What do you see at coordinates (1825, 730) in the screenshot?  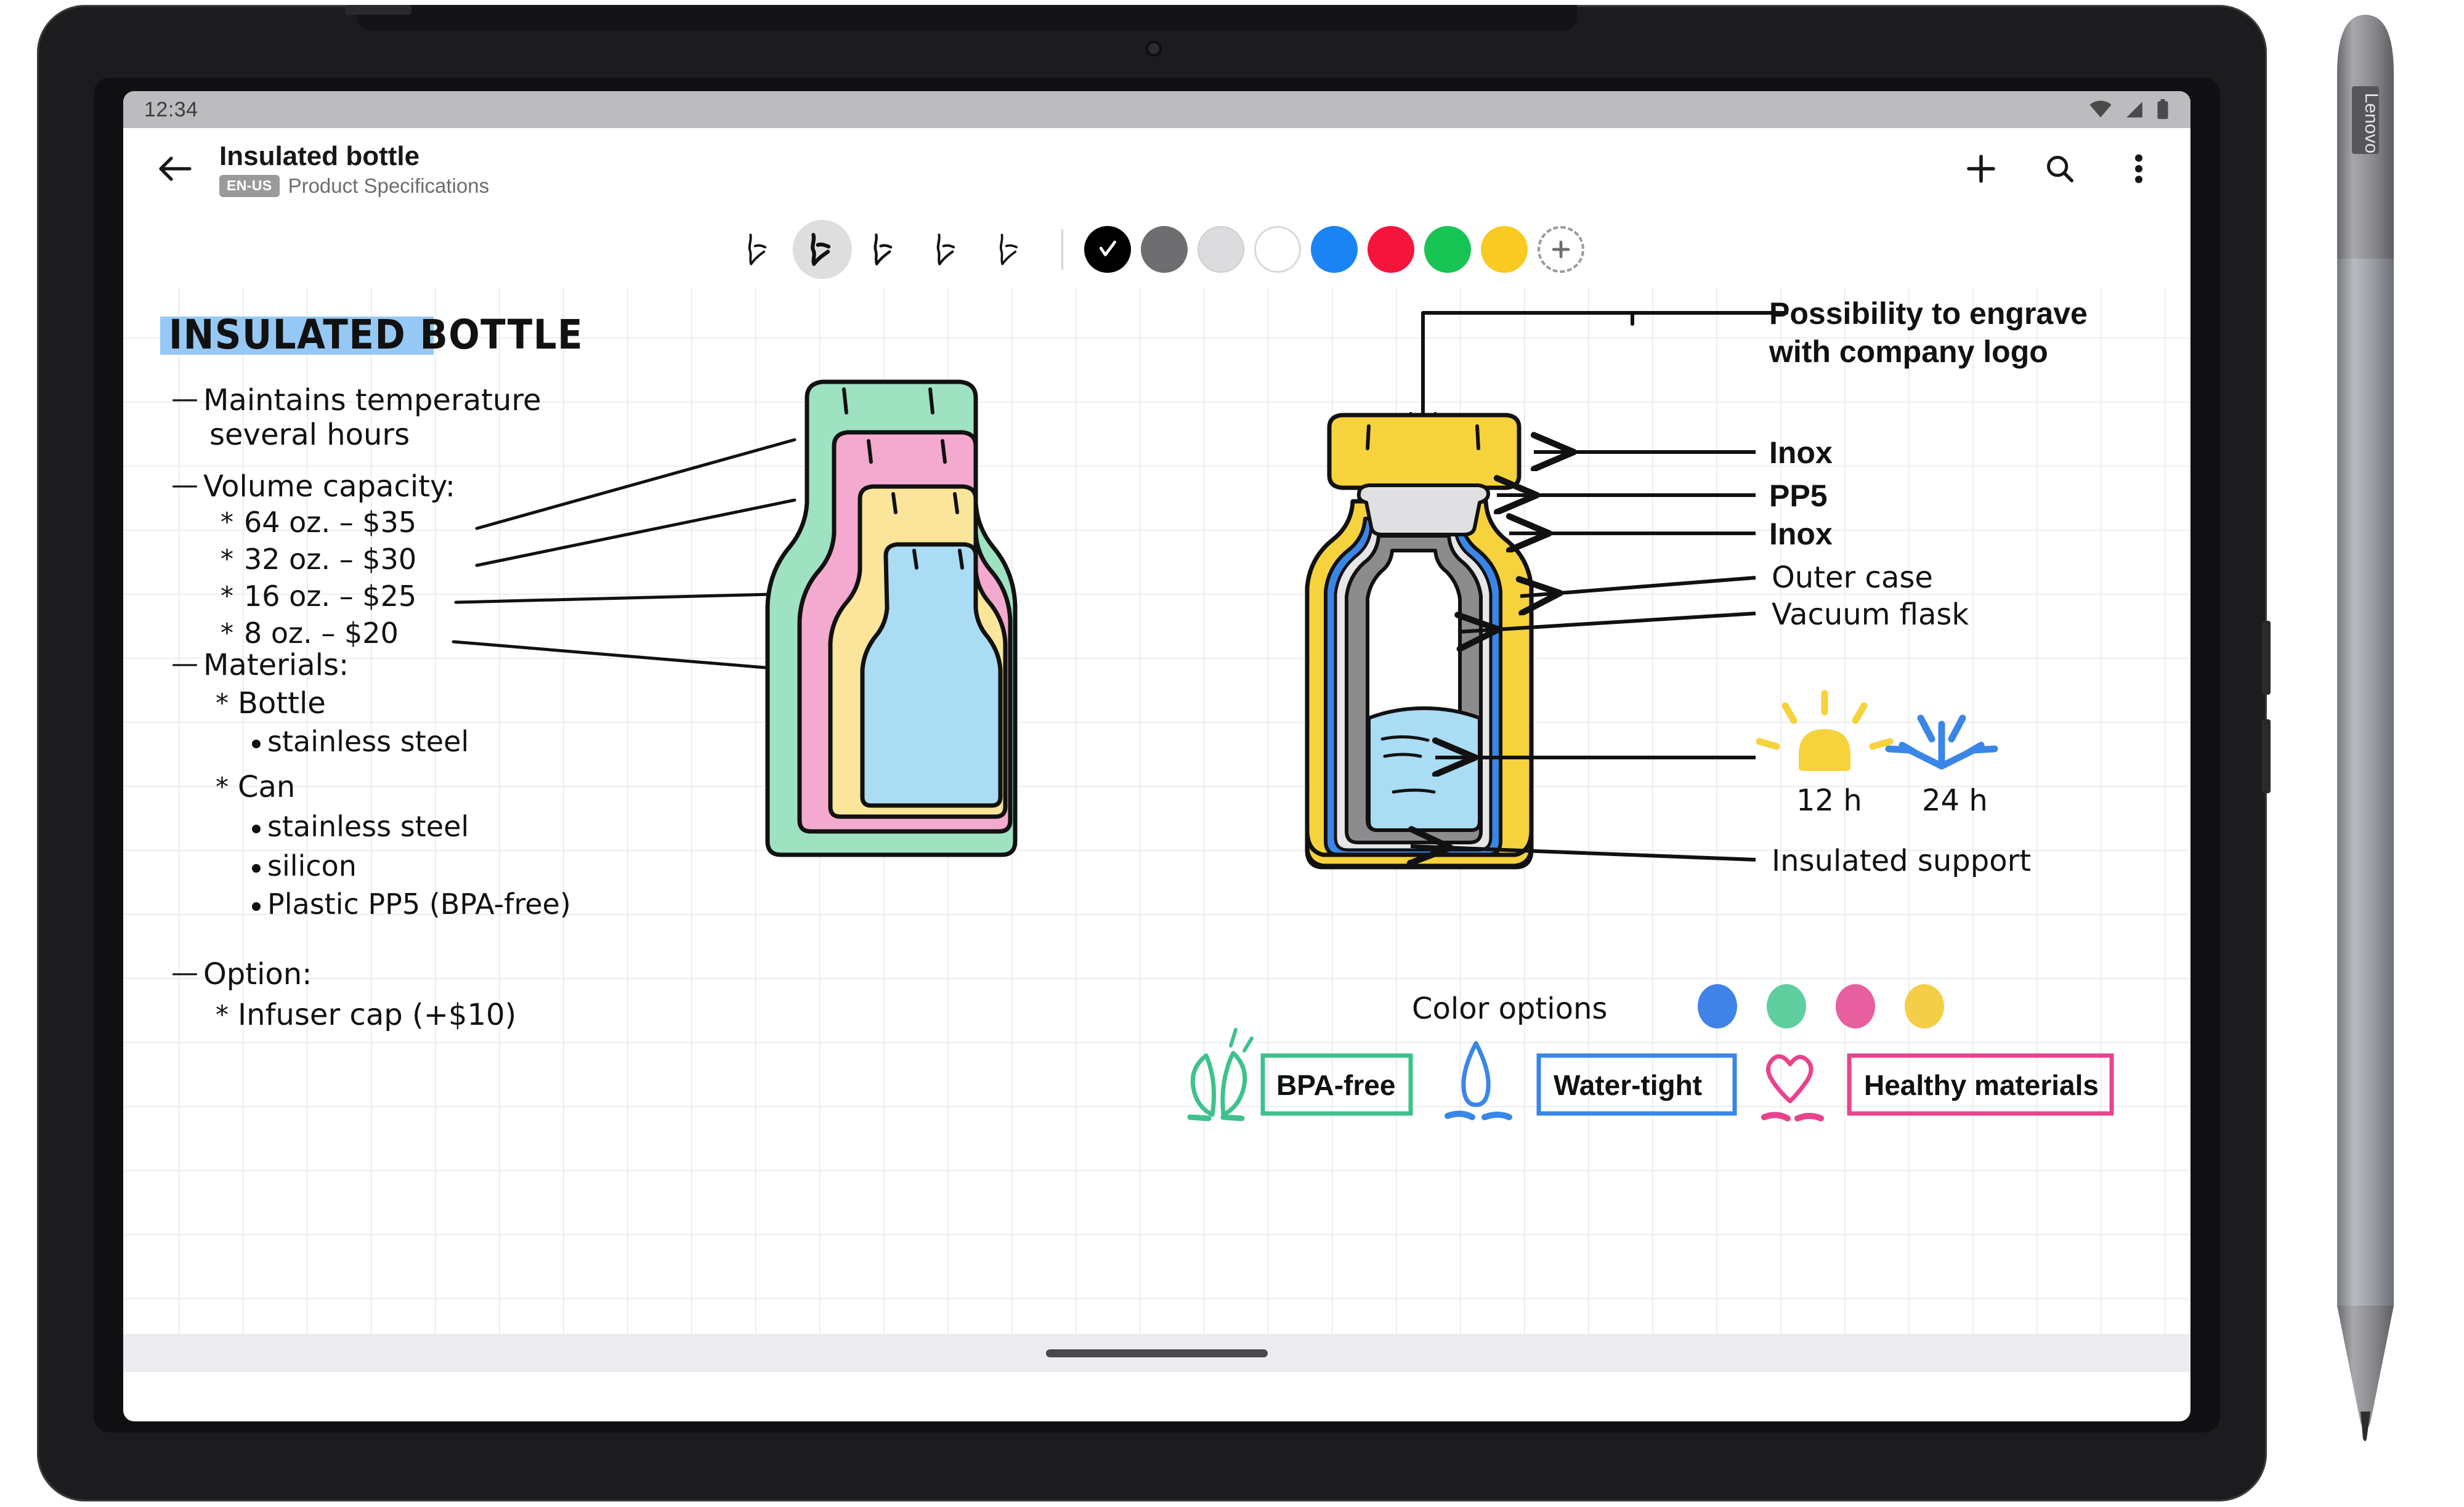 I see `sun-icon` at bounding box center [1825, 730].